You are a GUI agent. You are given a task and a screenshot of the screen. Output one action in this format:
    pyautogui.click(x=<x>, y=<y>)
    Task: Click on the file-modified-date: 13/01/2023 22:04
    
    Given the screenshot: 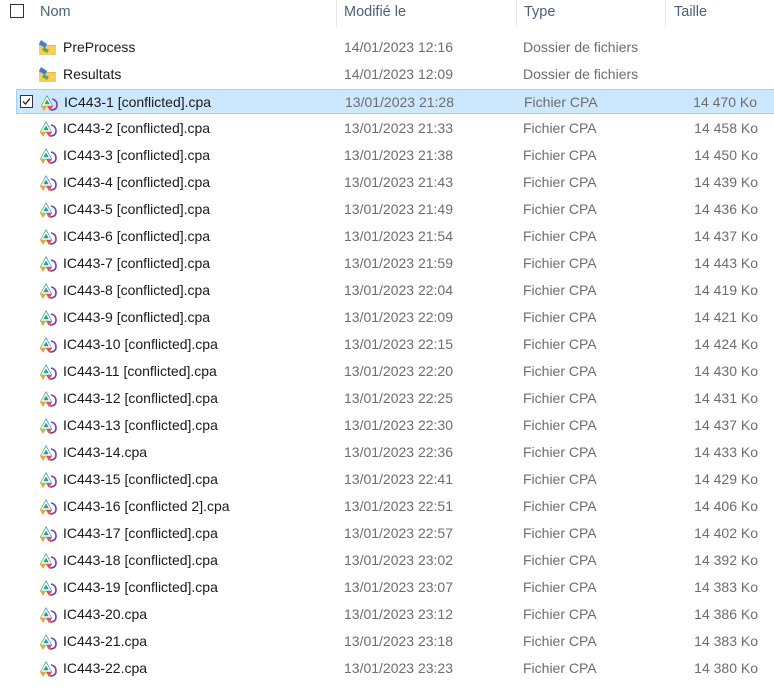 What is the action you would take?
    pyautogui.click(x=398, y=290)
    